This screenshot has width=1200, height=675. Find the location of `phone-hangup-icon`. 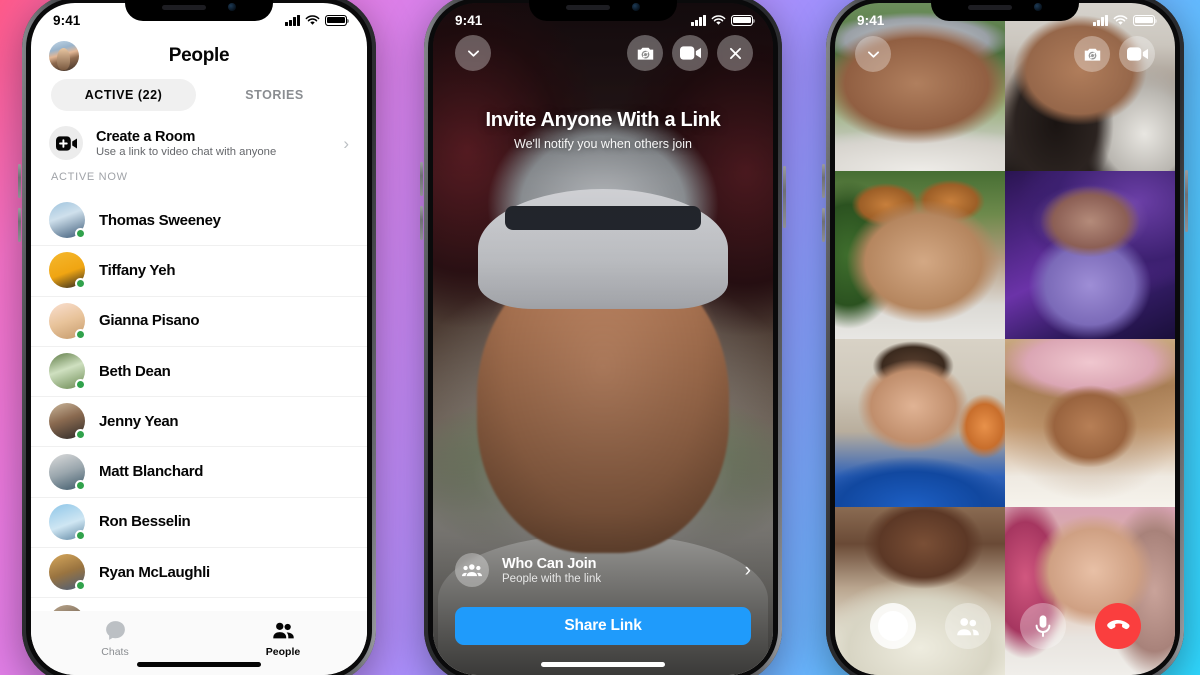

phone-hangup-icon is located at coordinates (1118, 624).